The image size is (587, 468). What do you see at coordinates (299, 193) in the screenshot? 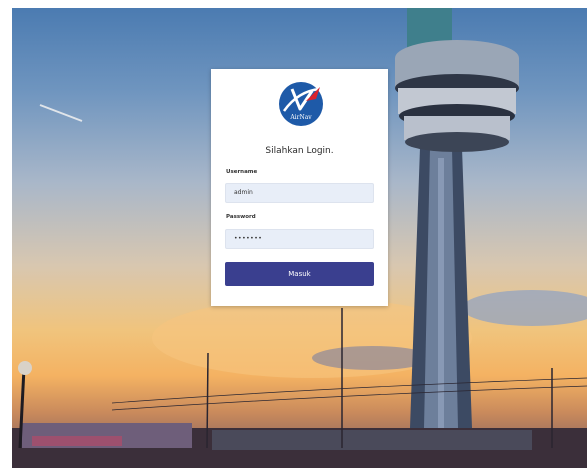
I see `username-input: admin` at bounding box center [299, 193].